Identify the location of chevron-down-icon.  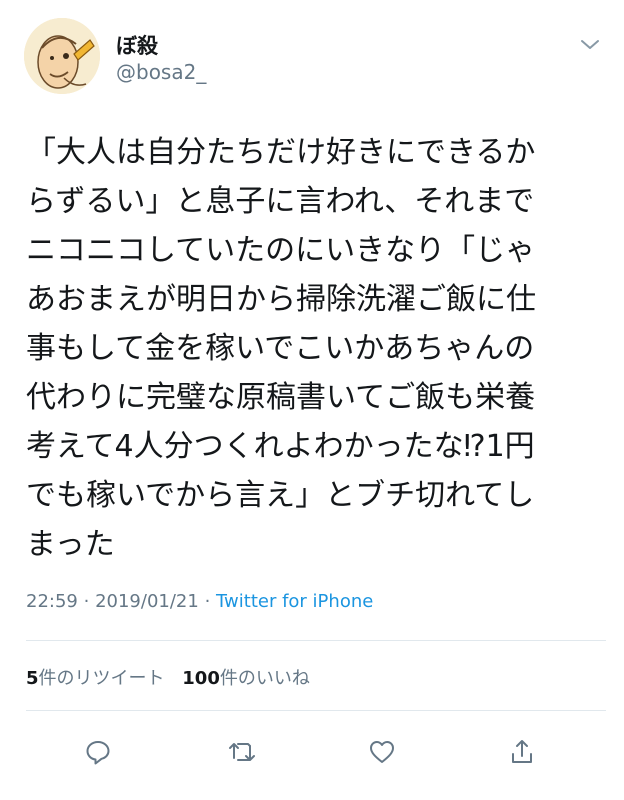
(590, 44).